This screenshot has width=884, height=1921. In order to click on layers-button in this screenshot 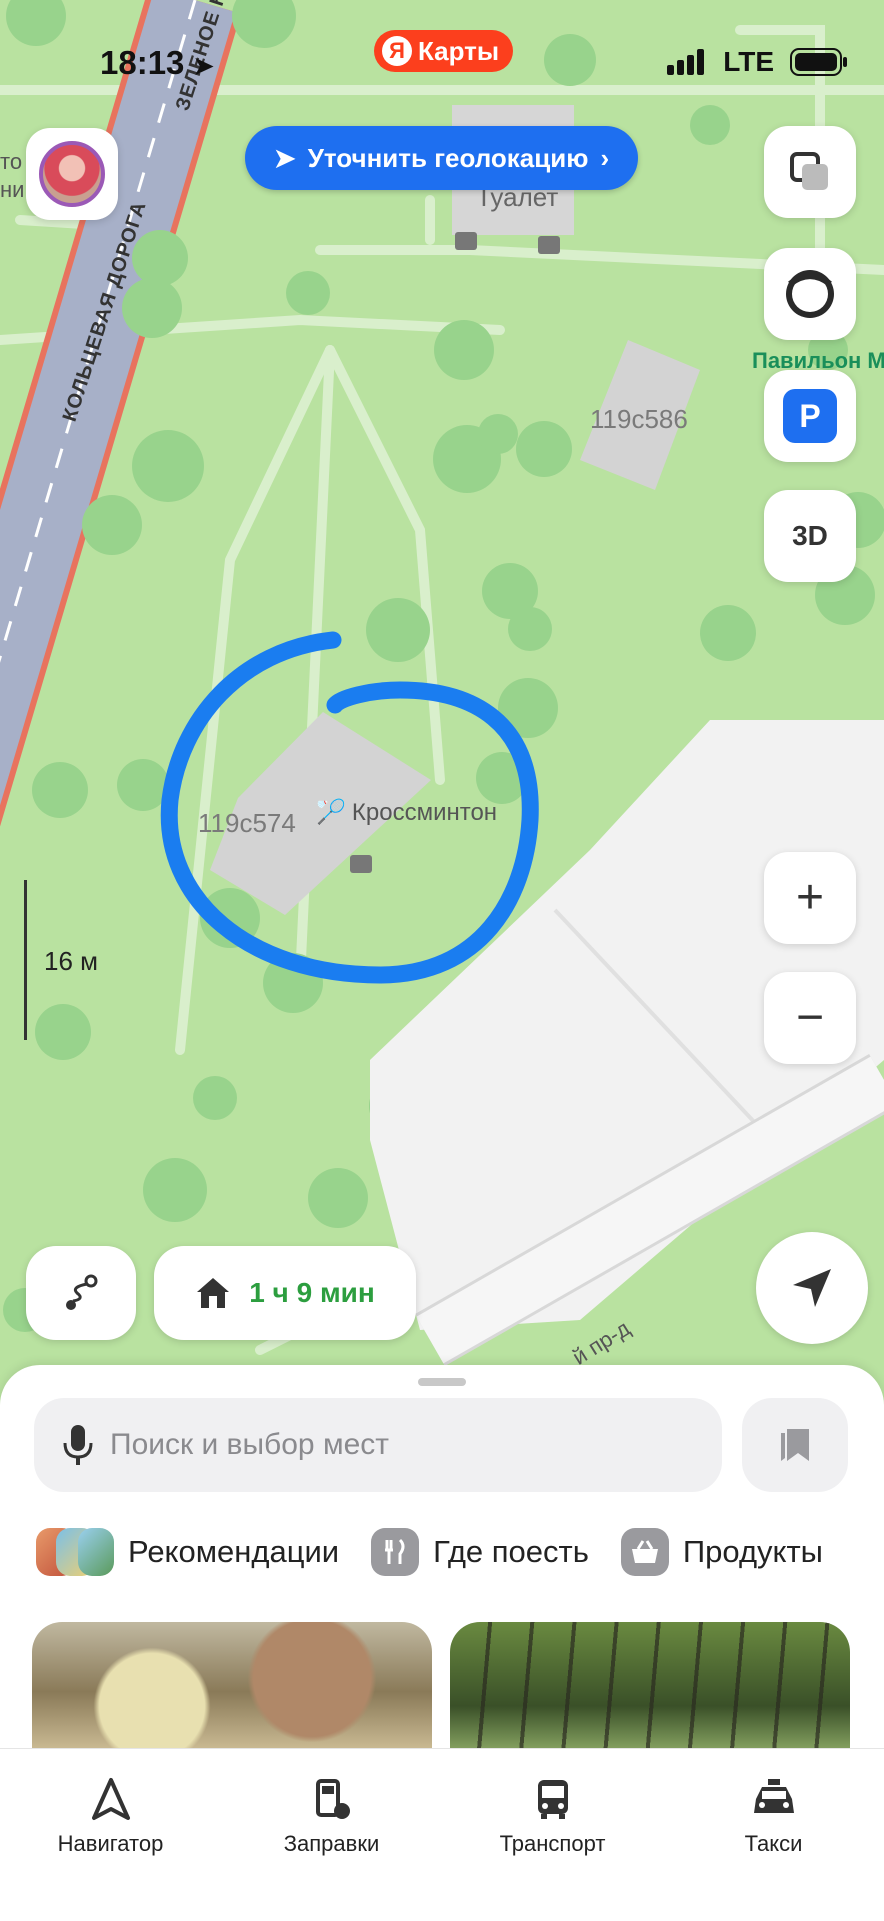, I will do `click(810, 172)`.